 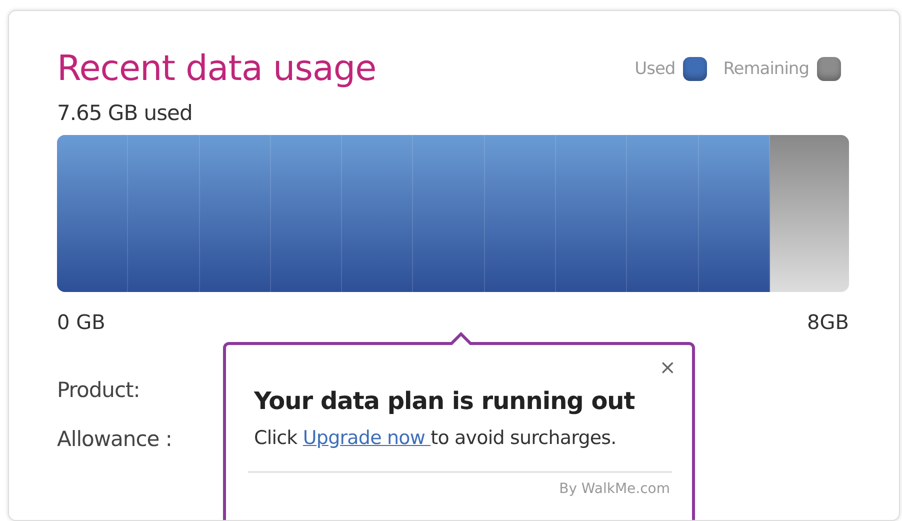 I want to click on tooltip-title: Your data plan is running out, so click(x=445, y=401).